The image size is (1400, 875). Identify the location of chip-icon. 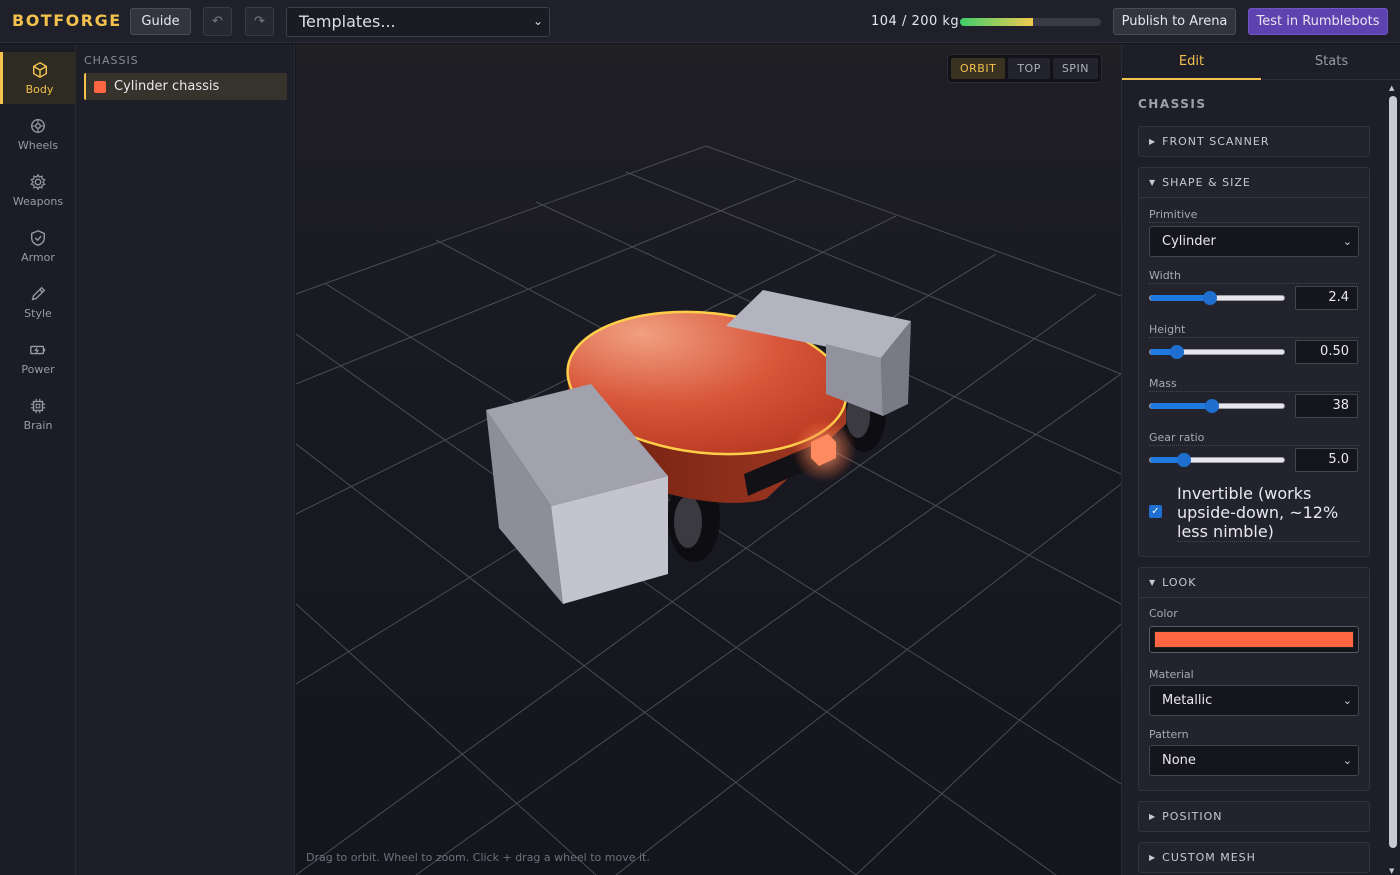
(38, 405).